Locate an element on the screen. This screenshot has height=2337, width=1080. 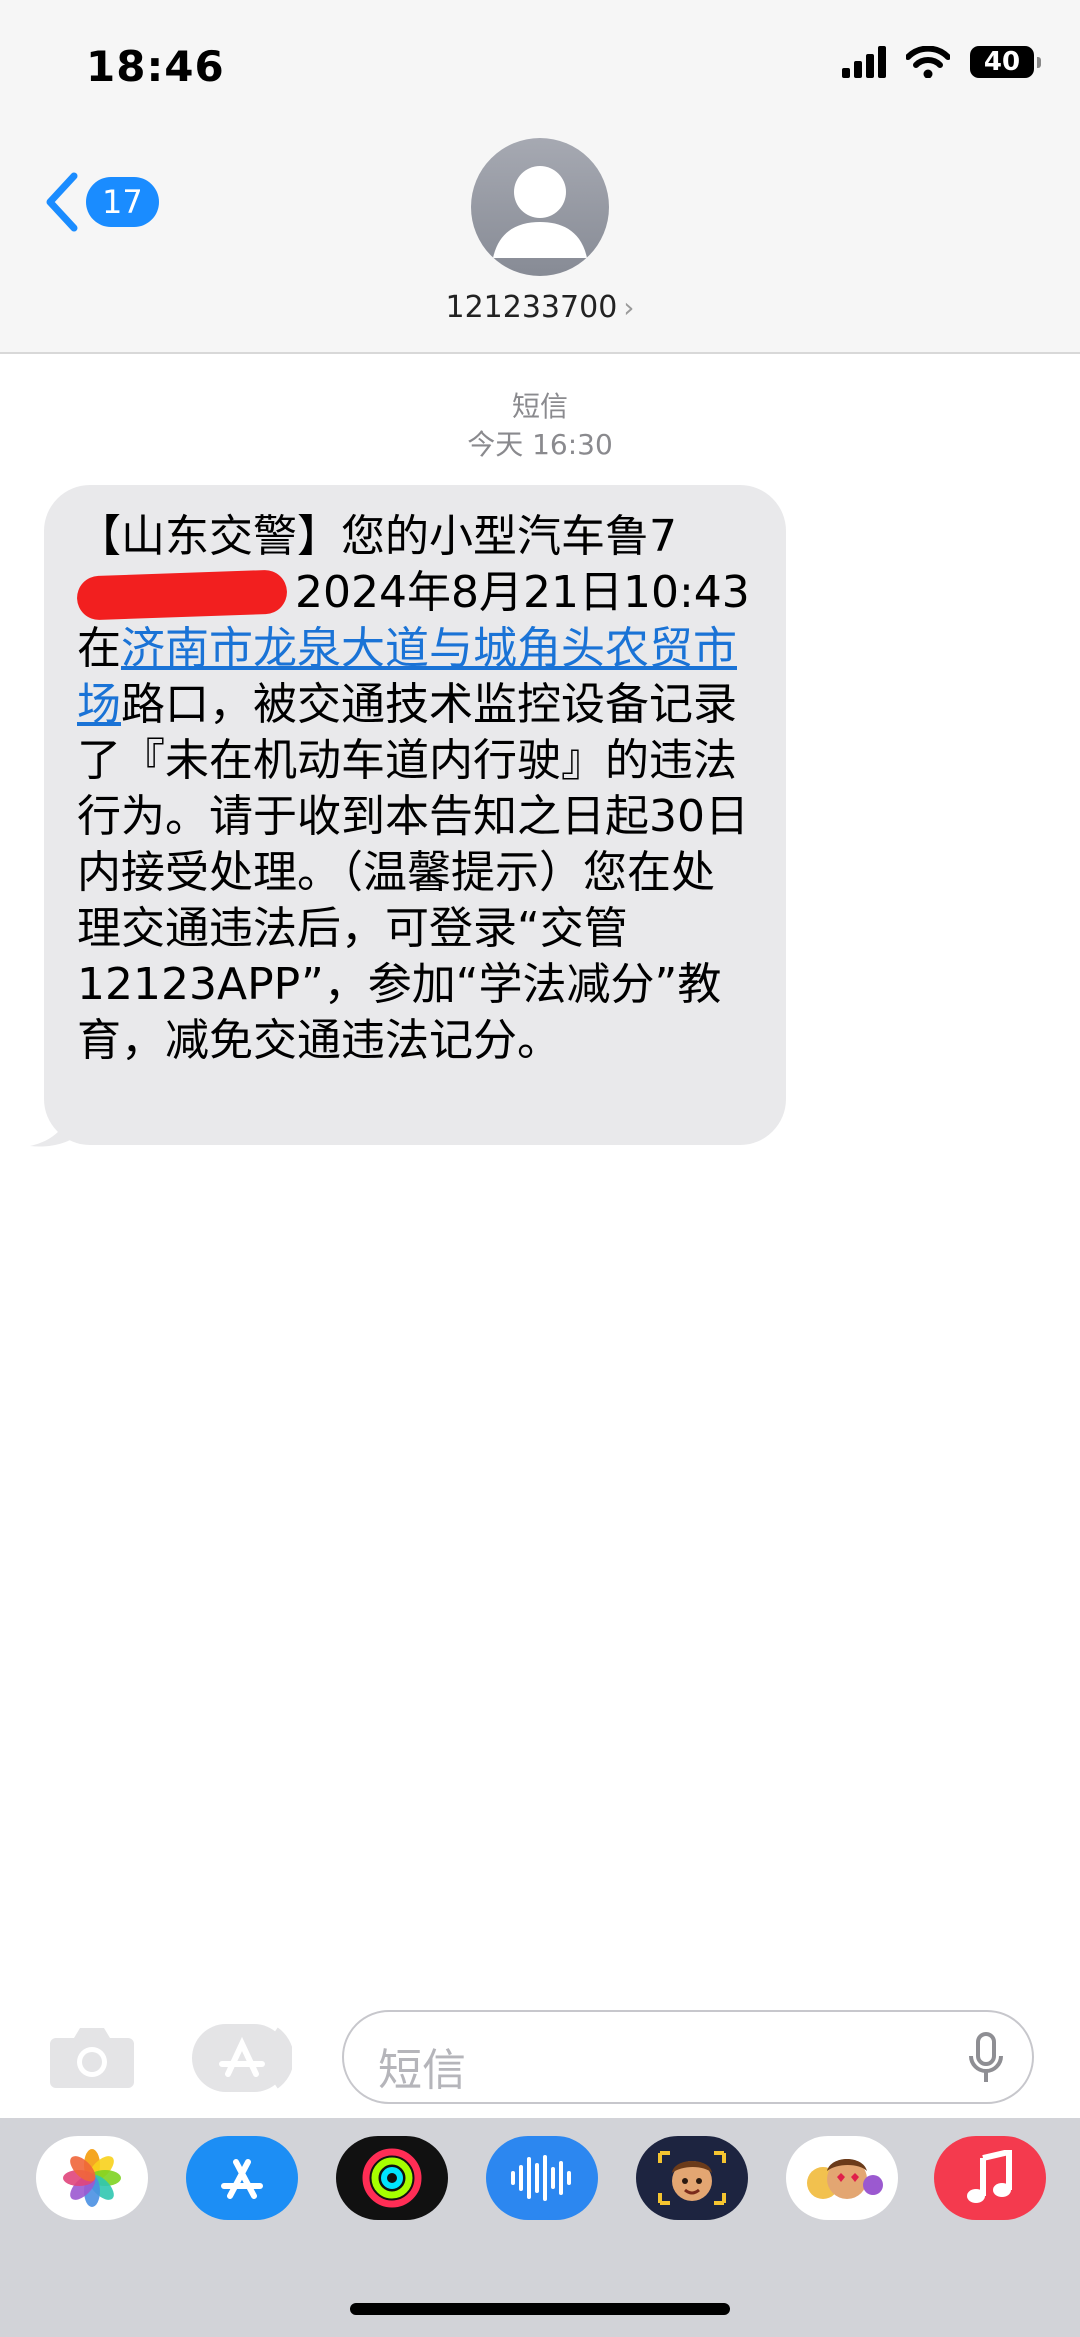
wifi-icon is located at coordinates (928, 62).